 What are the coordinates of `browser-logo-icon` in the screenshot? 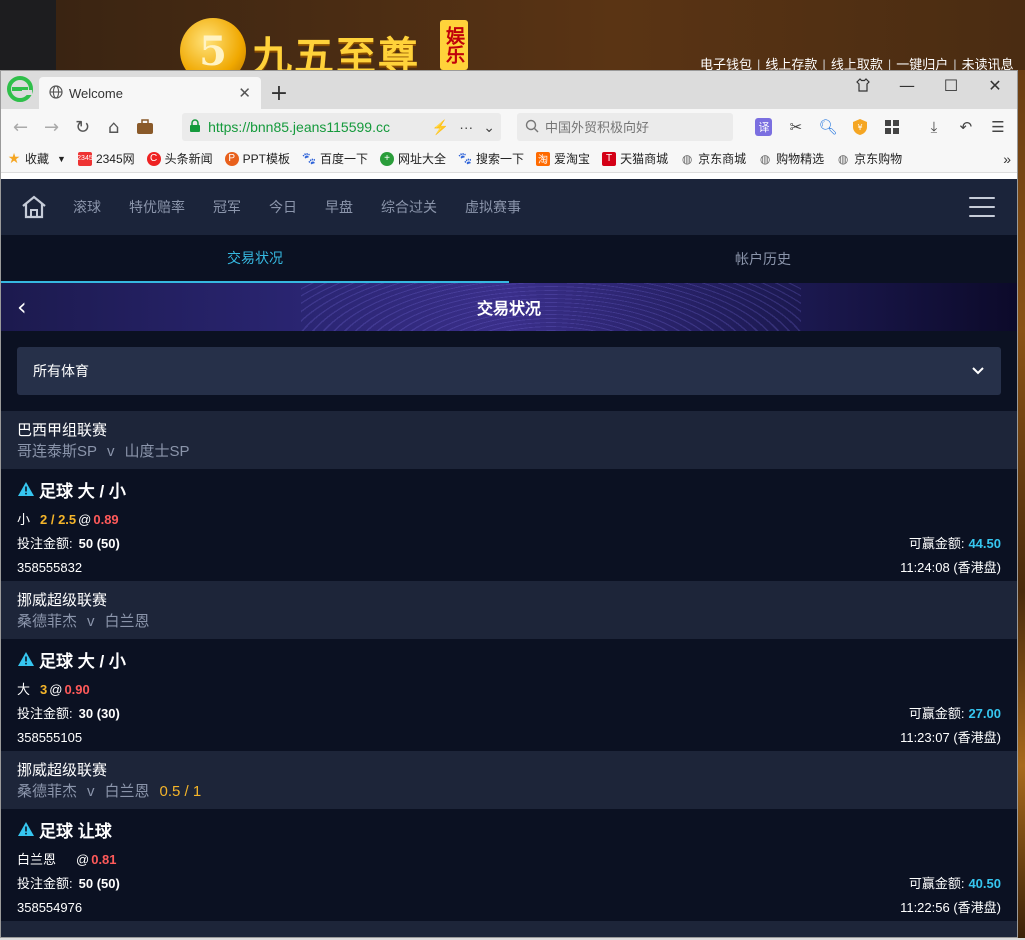 It's located at (20, 89).